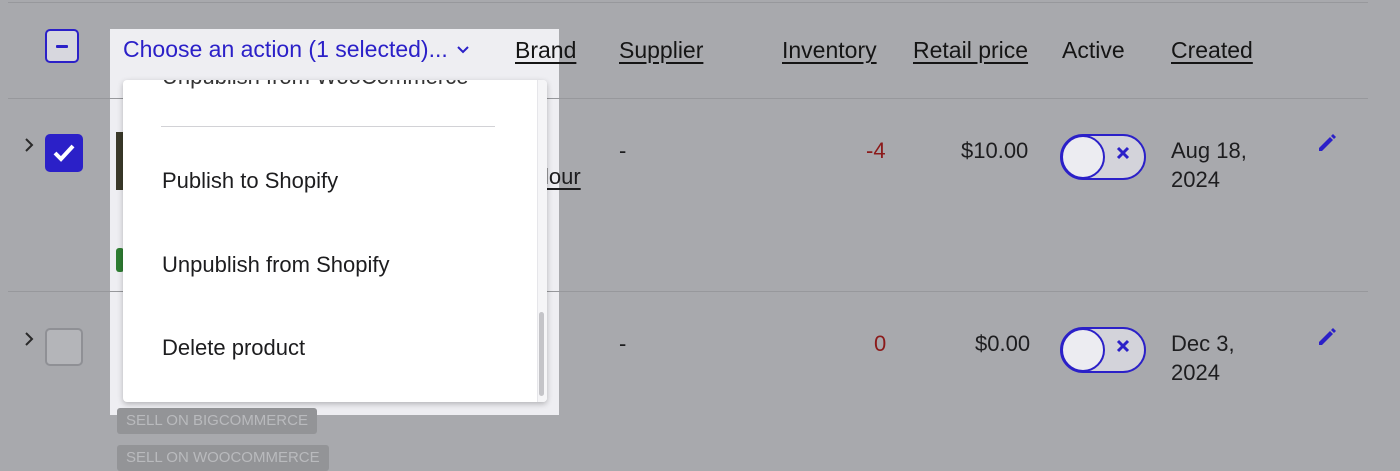  What do you see at coordinates (233, 348) in the screenshot?
I see `menu-item-delete-product: Delete product` at bounding box center [233, 348].